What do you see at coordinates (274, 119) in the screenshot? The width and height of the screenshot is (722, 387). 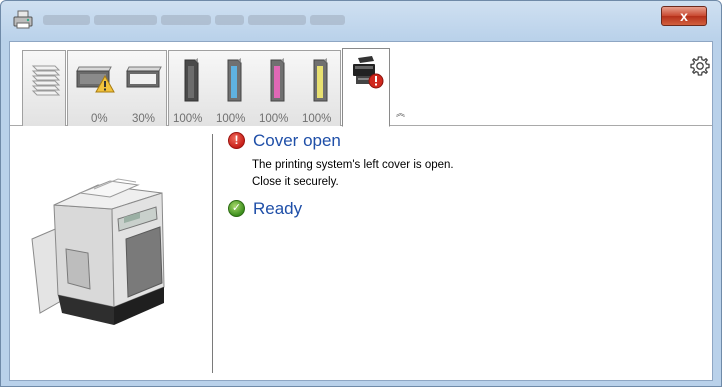 I see `toner-magenta-level: 100%` at bounding box center [274, 119].